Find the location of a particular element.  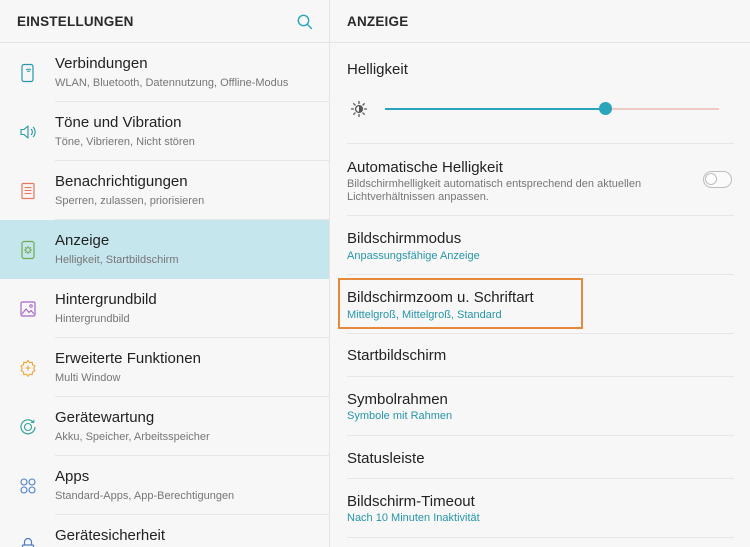

auto-brightness-toggle is located at coordinates (717, 179).